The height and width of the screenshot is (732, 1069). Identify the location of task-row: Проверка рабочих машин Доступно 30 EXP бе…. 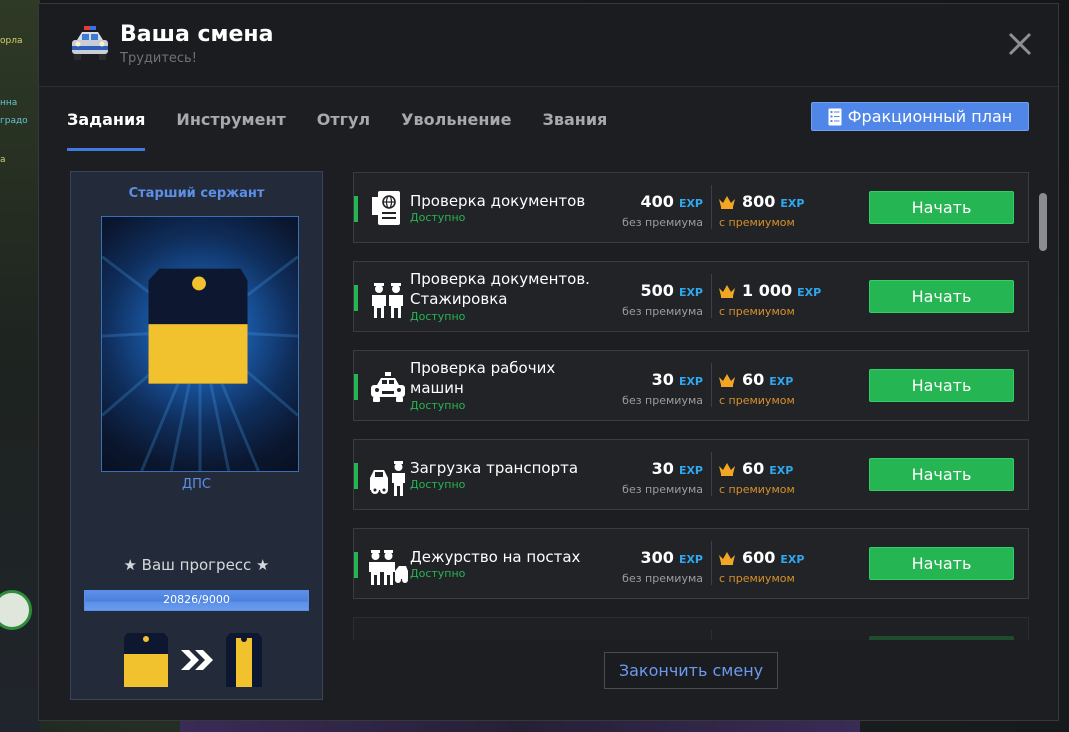
(691, 385).